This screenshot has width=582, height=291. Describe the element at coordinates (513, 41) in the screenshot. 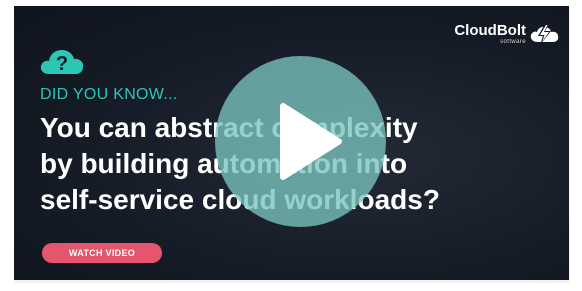

I see `logo-tagline: software` at that location.